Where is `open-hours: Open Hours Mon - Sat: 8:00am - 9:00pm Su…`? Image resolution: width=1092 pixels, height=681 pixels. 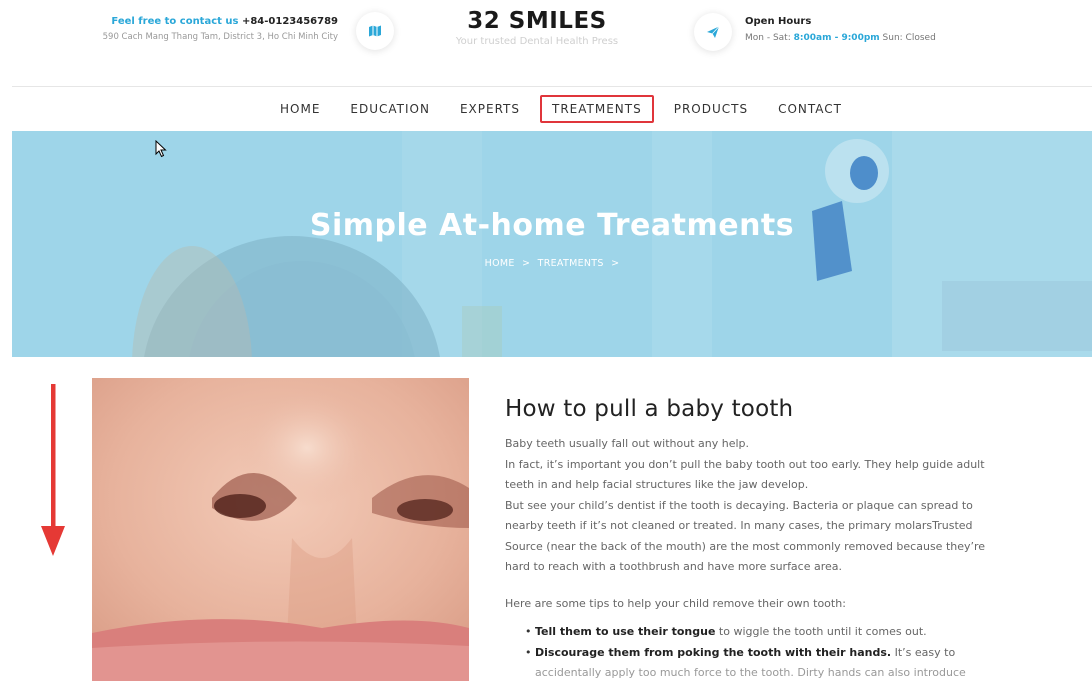
open-hours: Open Hours Mon - Sat: 8:00am - 9:00pm Su… is located at coordinates (840, 29).